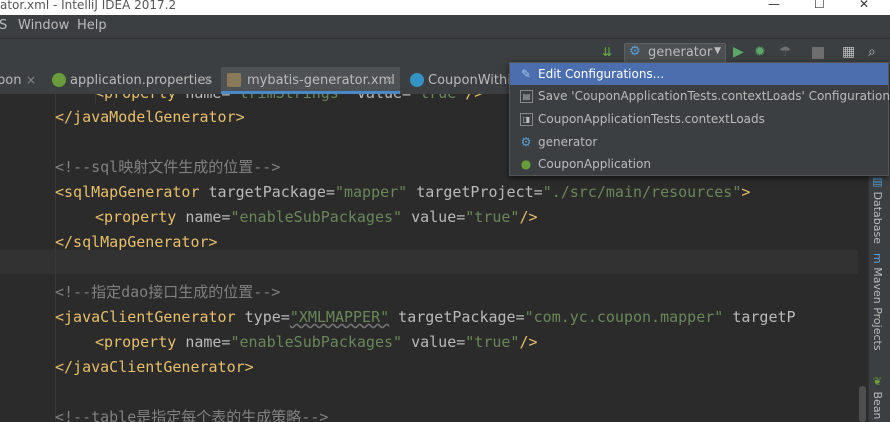  Describe the element at coordinates (760, 52) in the screenshot. I see `debug-icon: ✹` at that location.